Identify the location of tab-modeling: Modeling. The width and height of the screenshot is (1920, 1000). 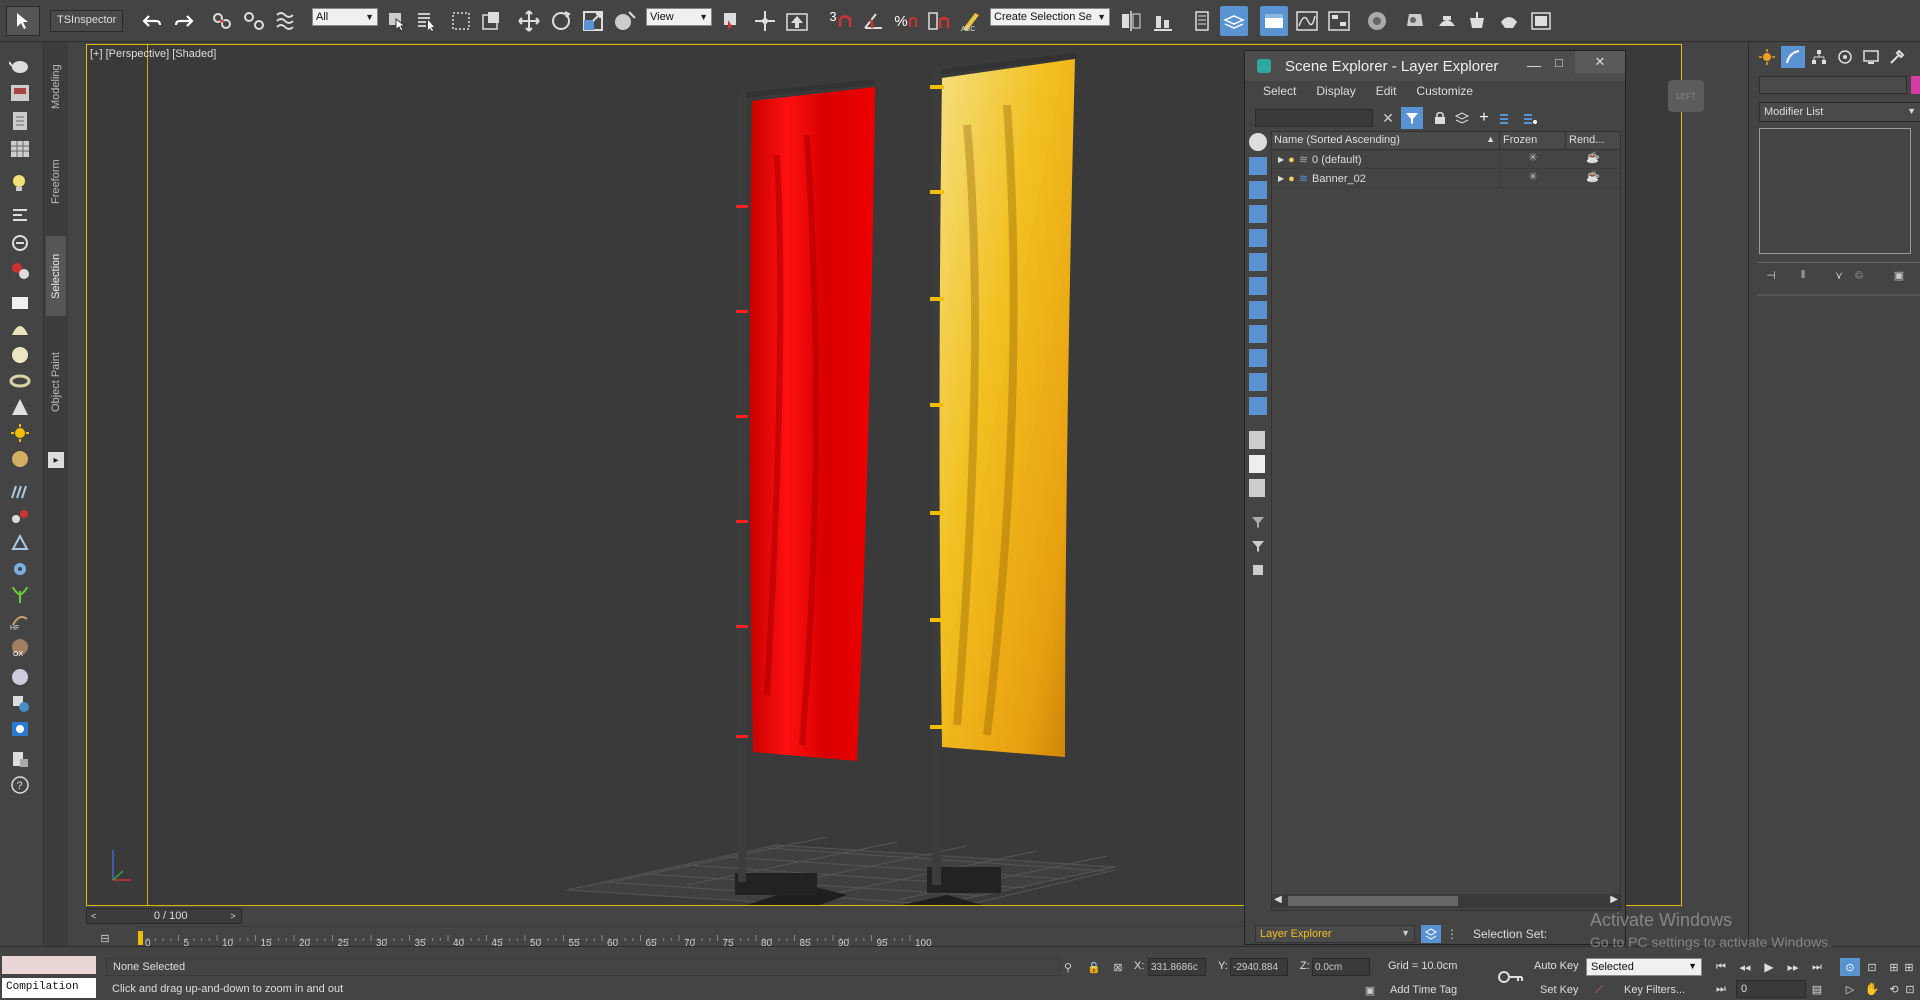
(56, 87).